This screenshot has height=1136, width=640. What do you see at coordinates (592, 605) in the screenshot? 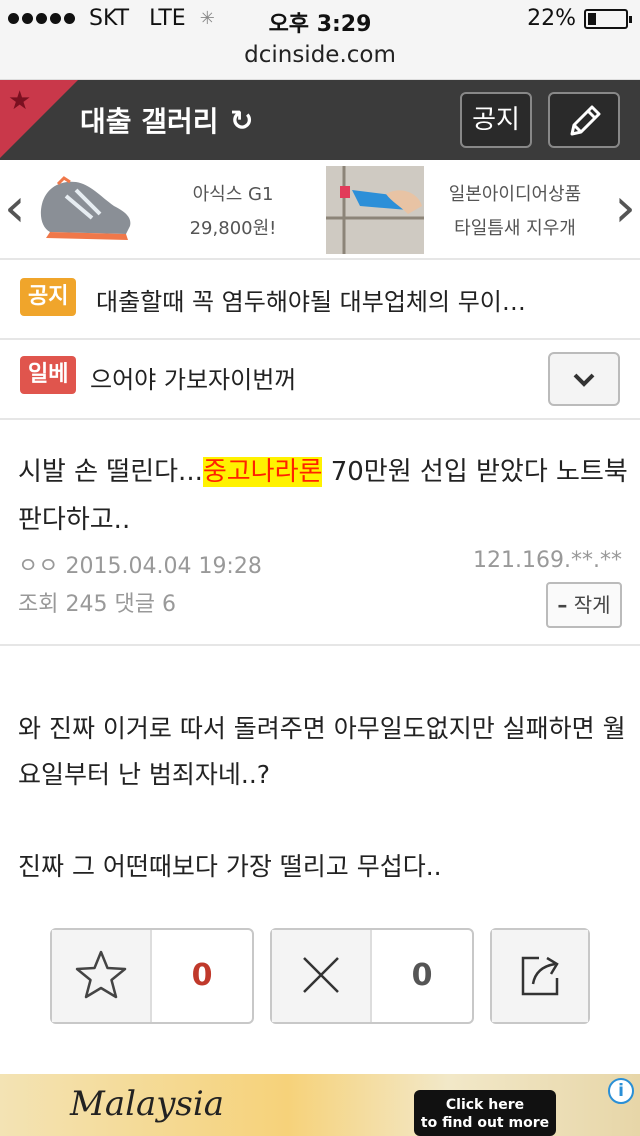
I see `text-size-label: 작게` at bounding box center [592, 605].